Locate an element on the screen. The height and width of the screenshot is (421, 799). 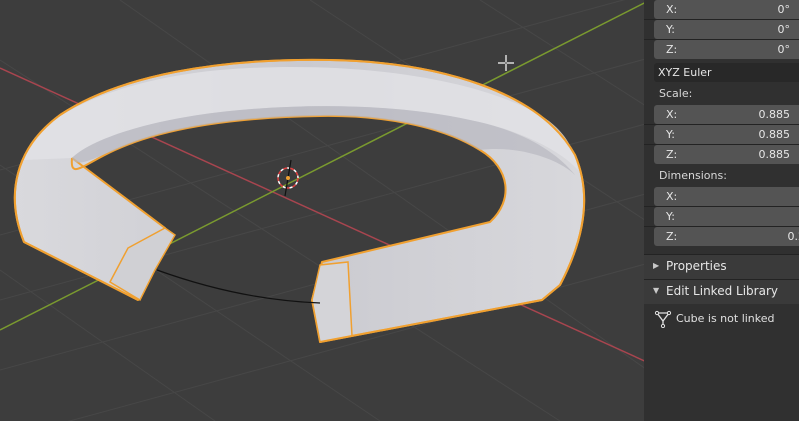
scale-y-value: 0.885 is located at coordinates (774, 134).